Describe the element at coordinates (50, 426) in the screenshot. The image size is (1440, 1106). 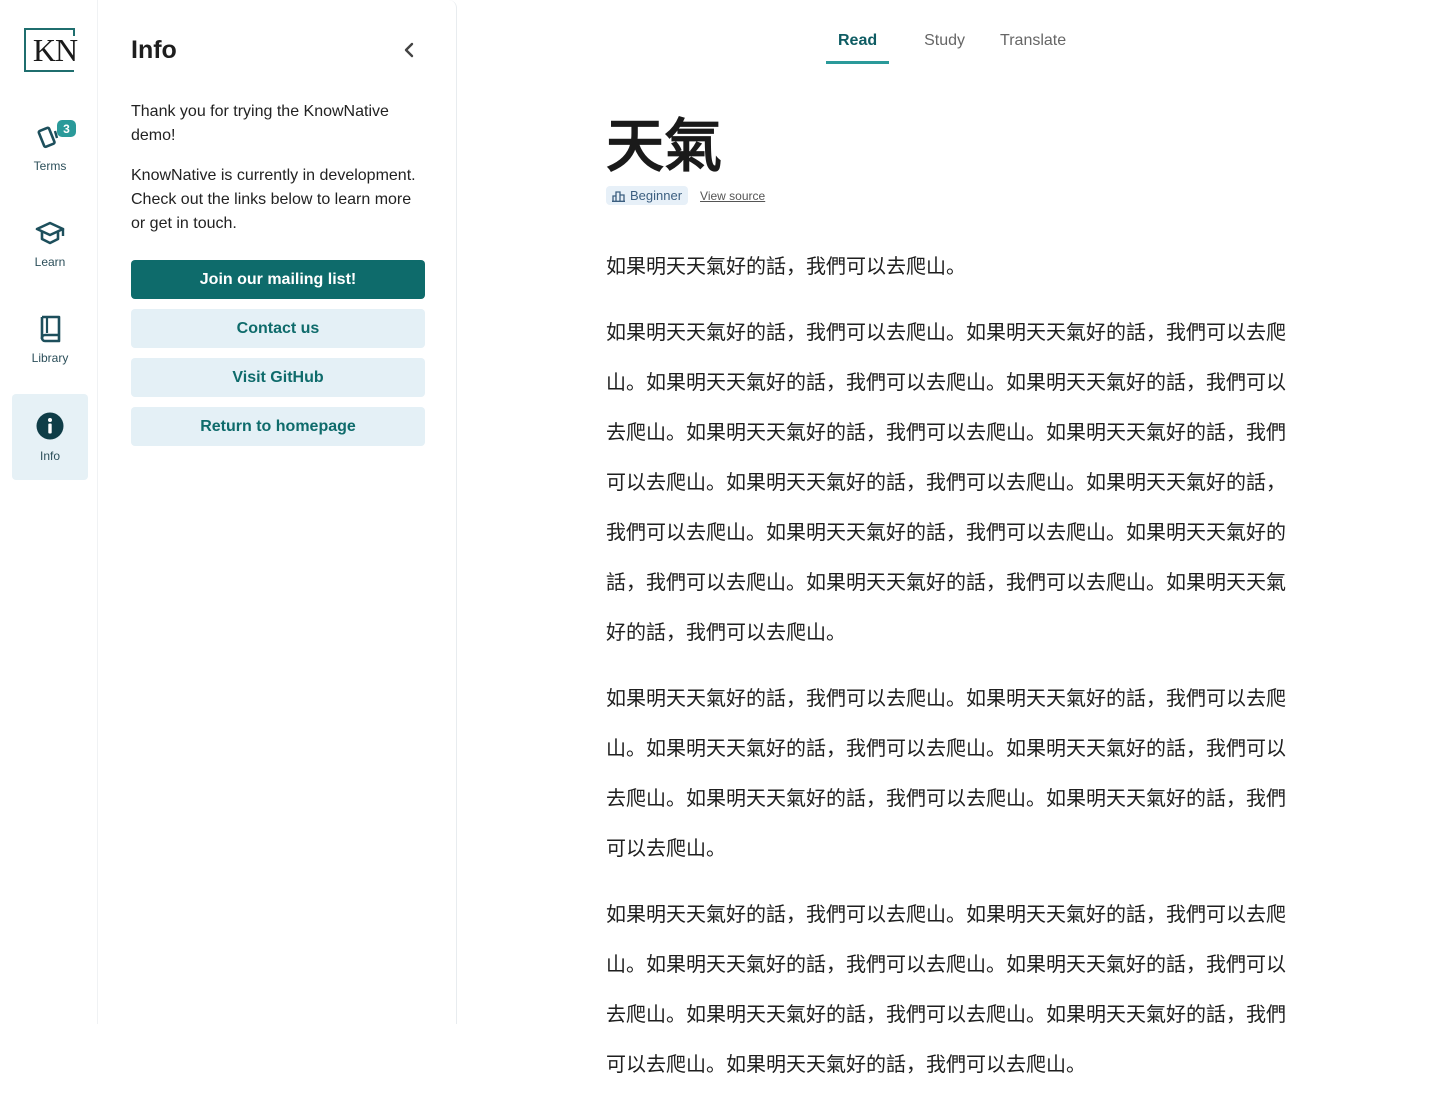
I see `info-icon` at that location.